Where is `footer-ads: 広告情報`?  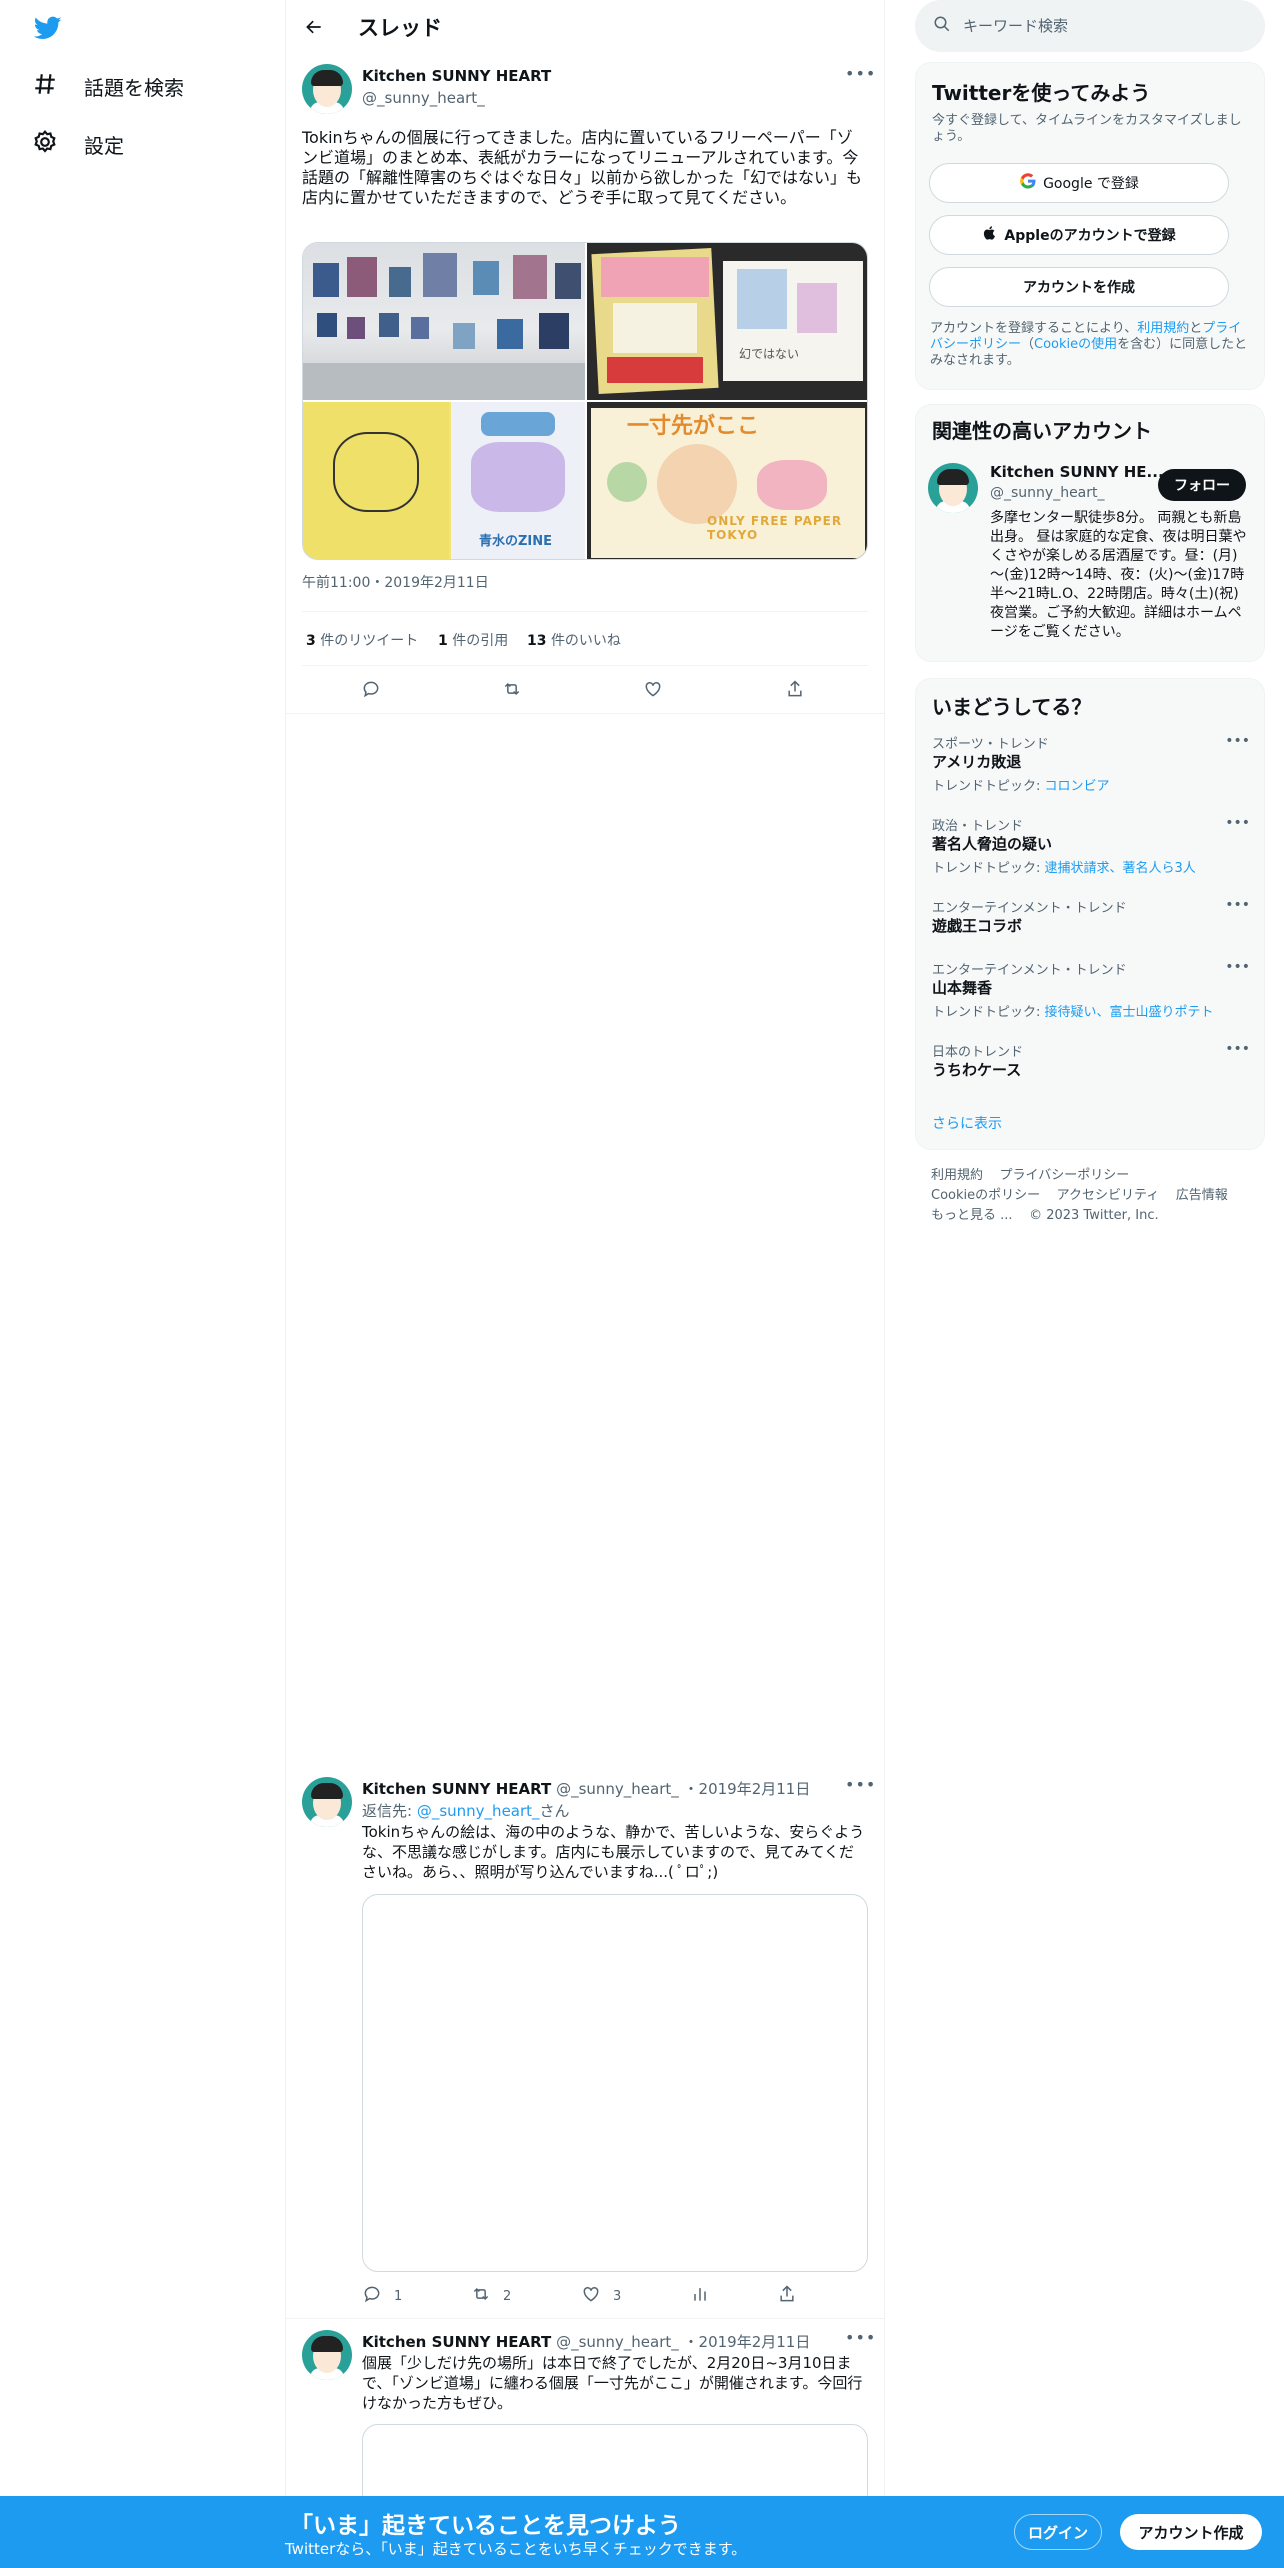 footer-ads: 広告情報 is located at coordinates (1202, 1195).